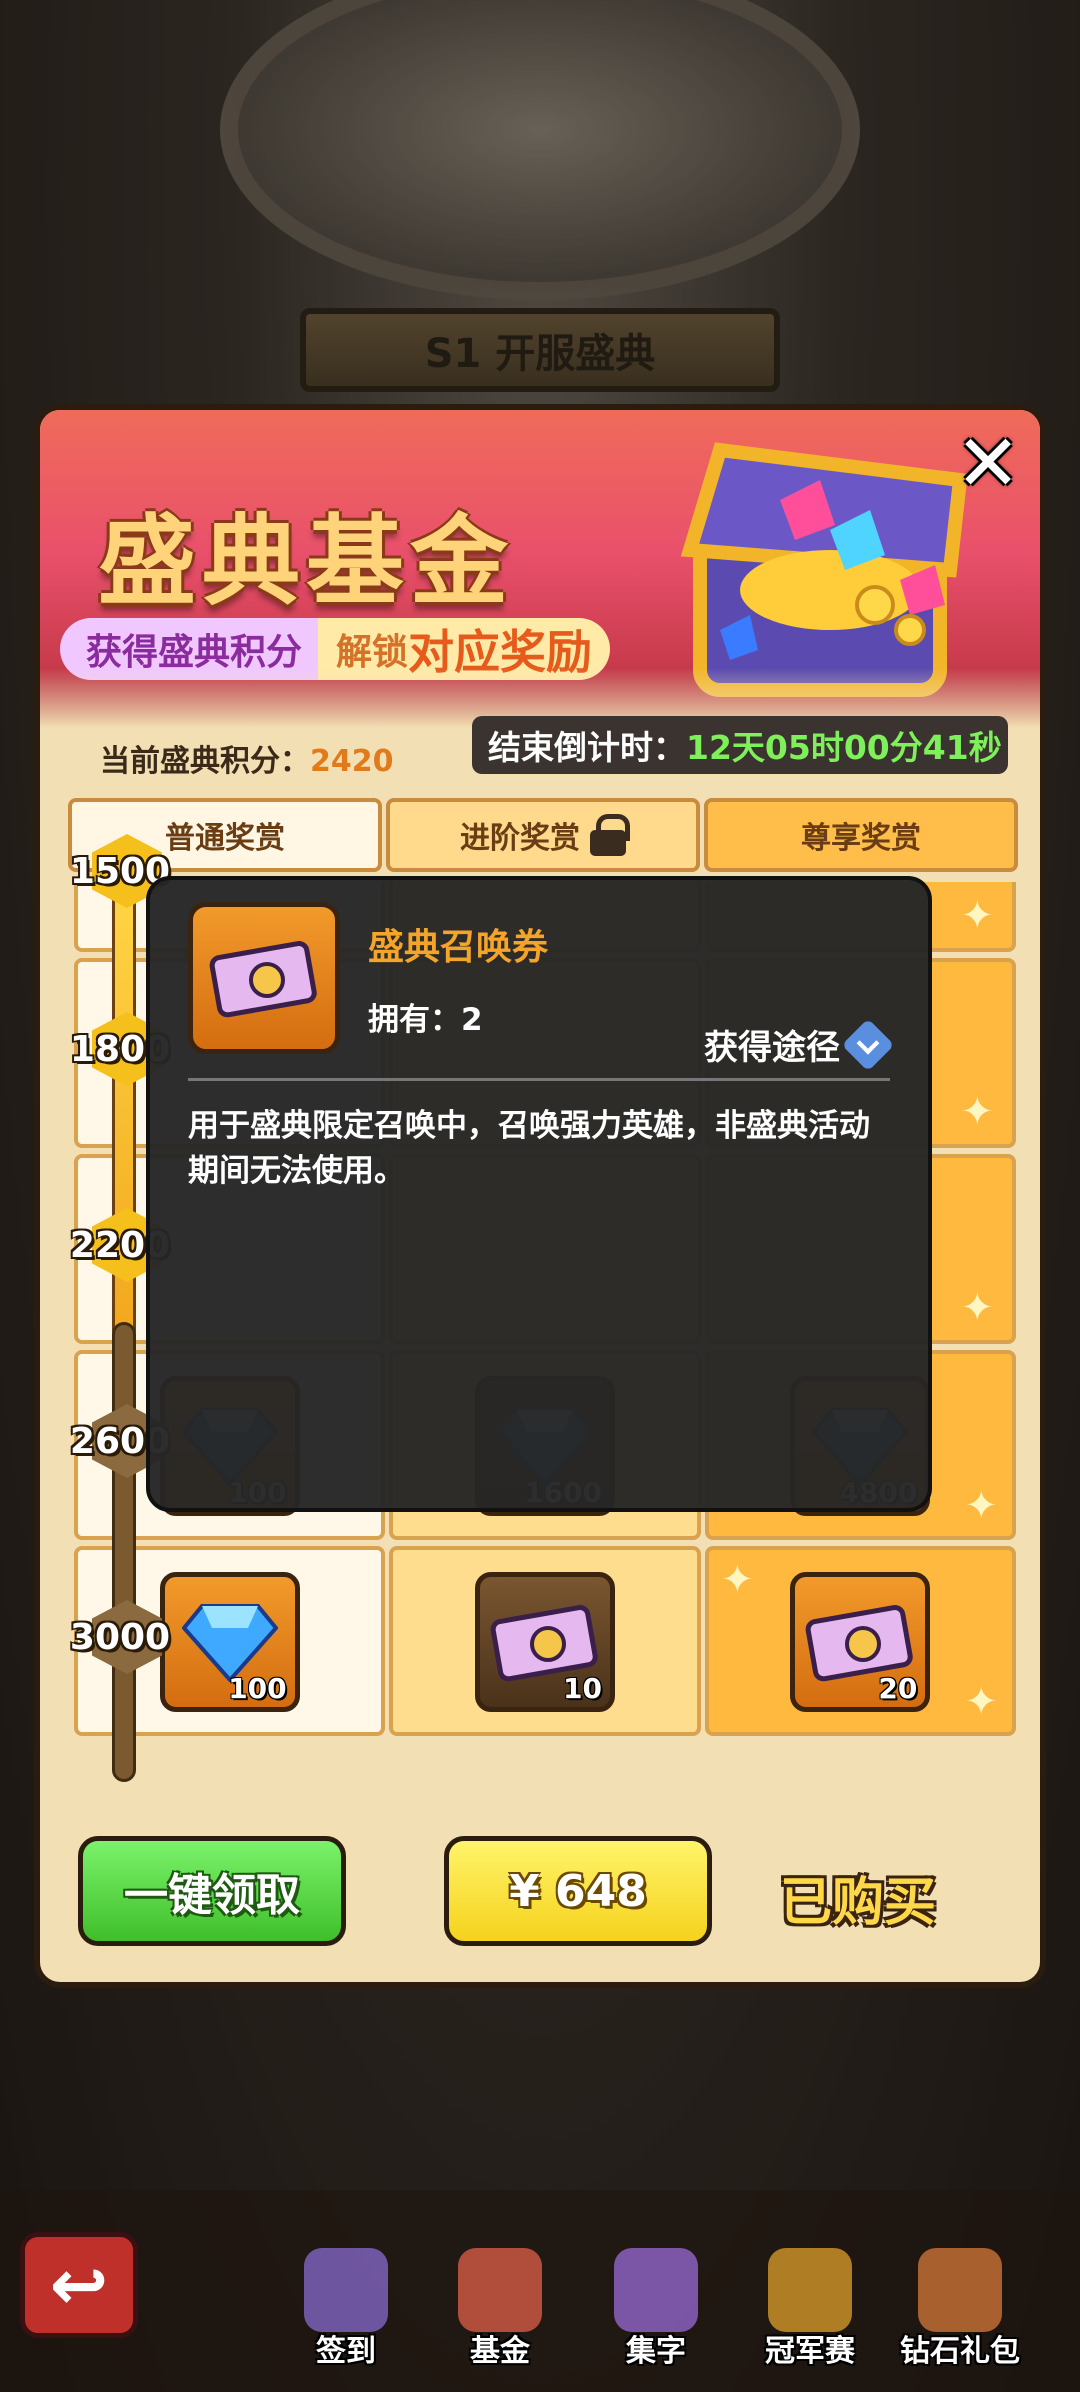 Image resolution: width=1080 pixels, height=2392 pixels. What do you see at coordinates (500, 2351) in the screenshot?
I see `nav-label: 基金` at bounding box center [500, 2351].